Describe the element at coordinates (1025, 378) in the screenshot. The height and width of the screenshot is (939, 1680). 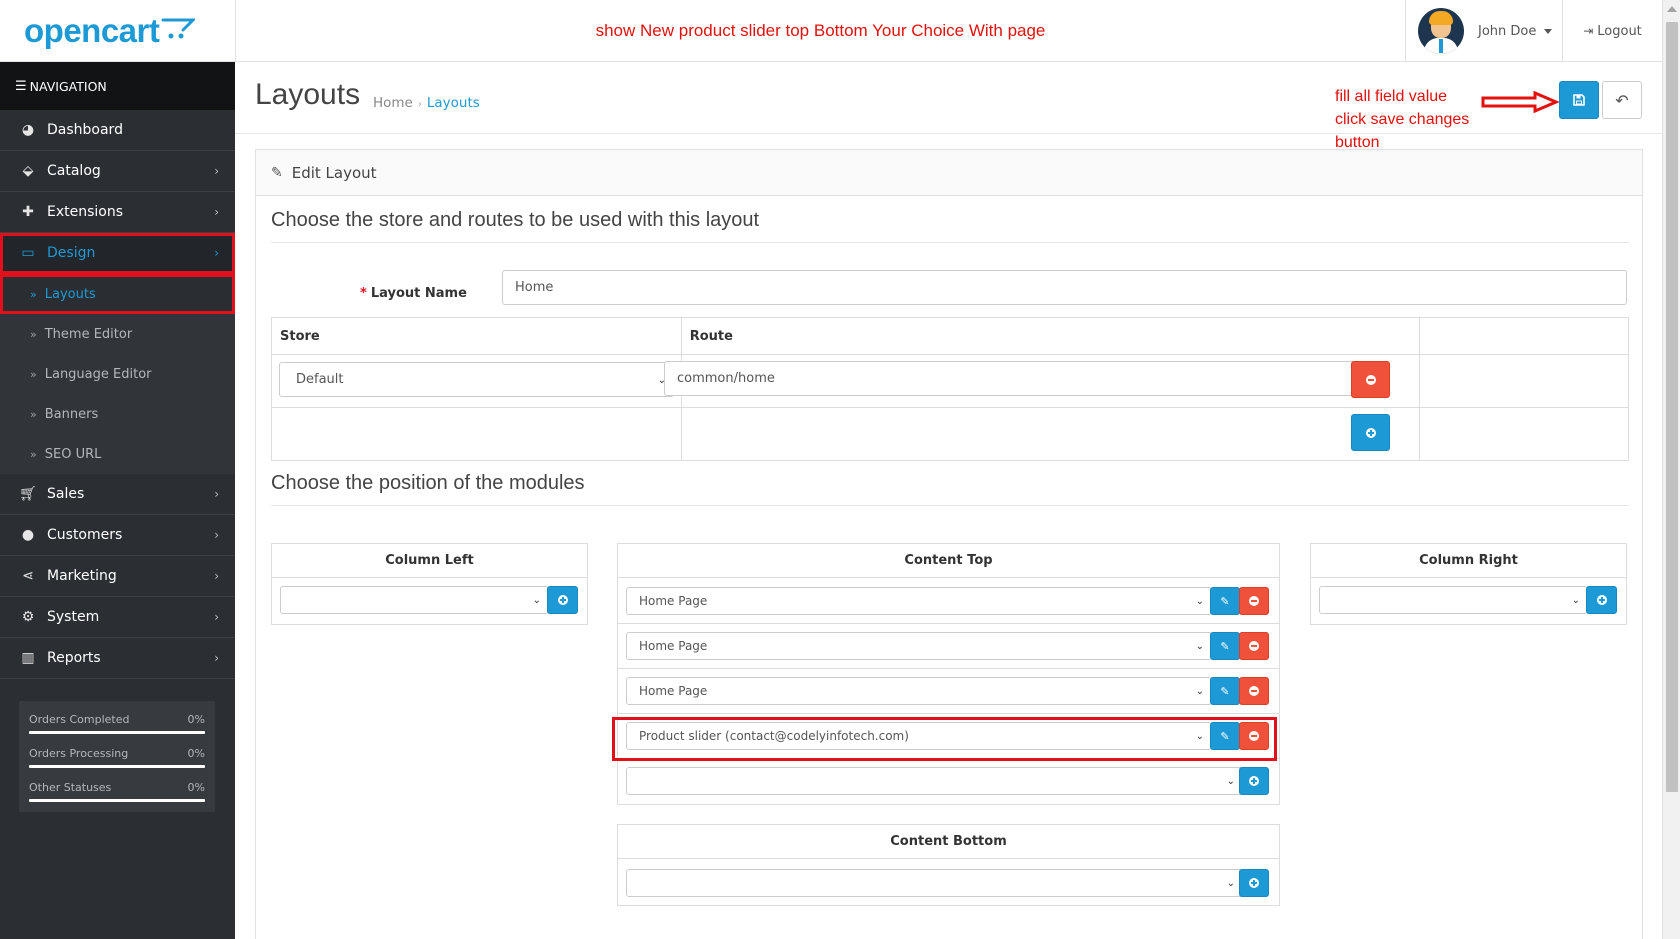
I see `route-input: common/home` at that location.